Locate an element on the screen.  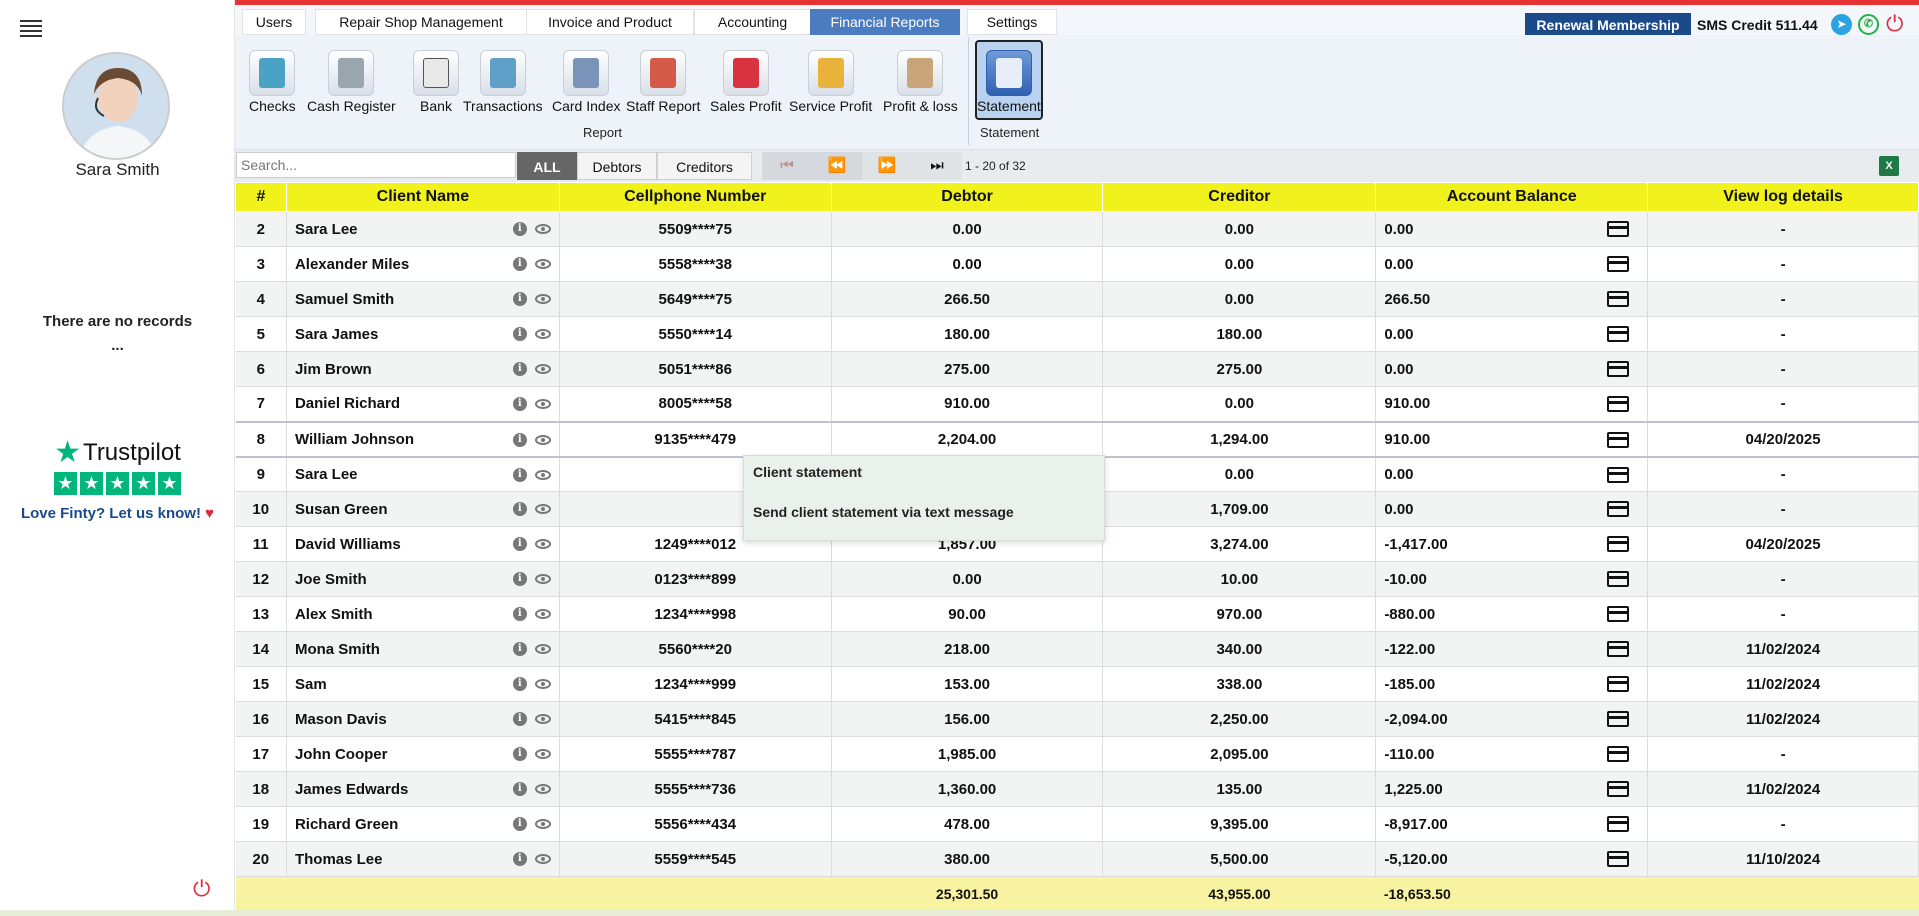
tab-users: Users is located at coordinates (274, 22).